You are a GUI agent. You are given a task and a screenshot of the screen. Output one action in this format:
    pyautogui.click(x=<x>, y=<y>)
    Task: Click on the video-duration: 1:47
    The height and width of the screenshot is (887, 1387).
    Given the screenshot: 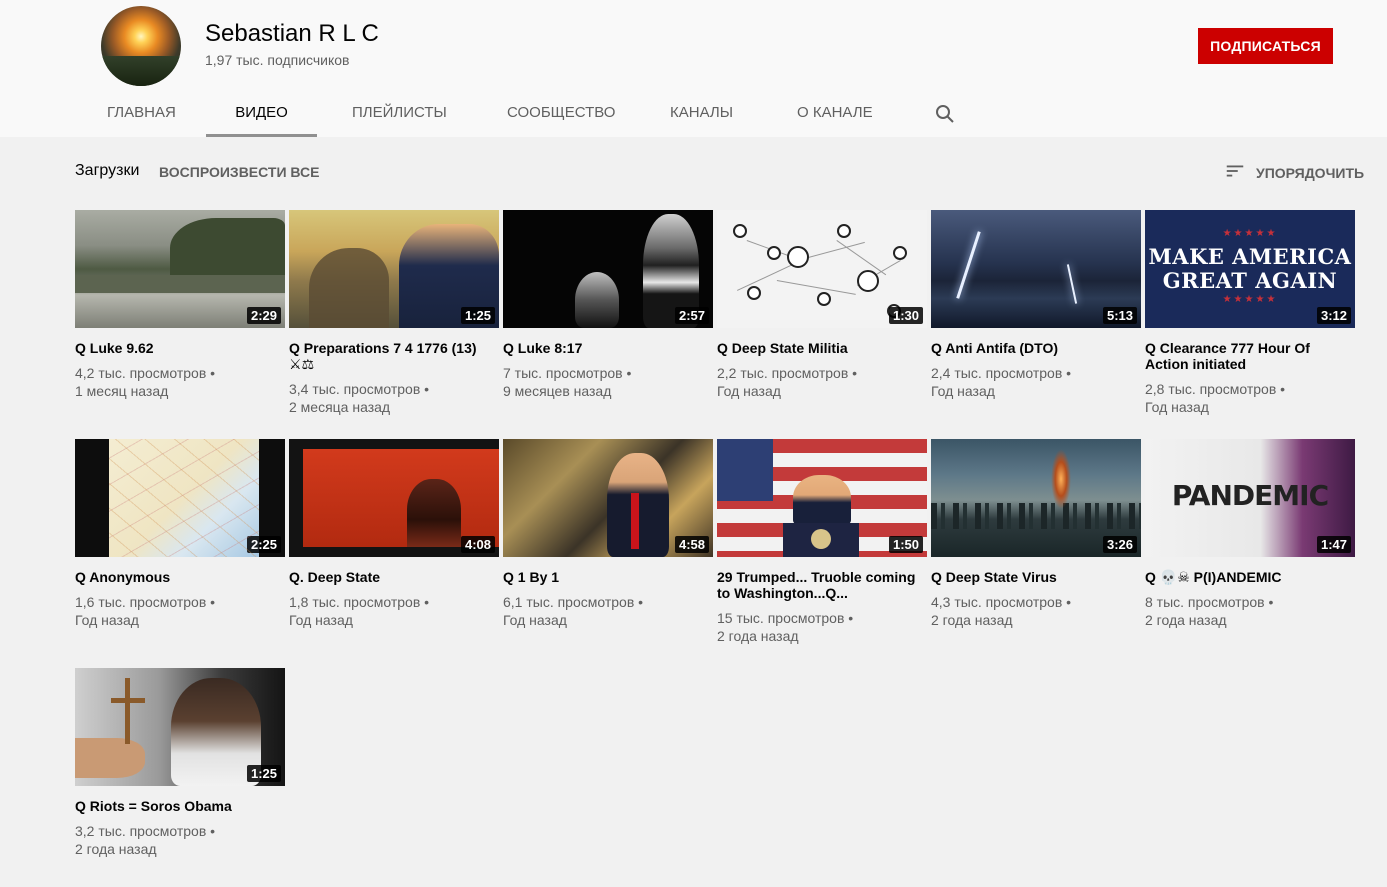 What is the action you would take?
    pyautogui.click(x=1333, y=544)
    